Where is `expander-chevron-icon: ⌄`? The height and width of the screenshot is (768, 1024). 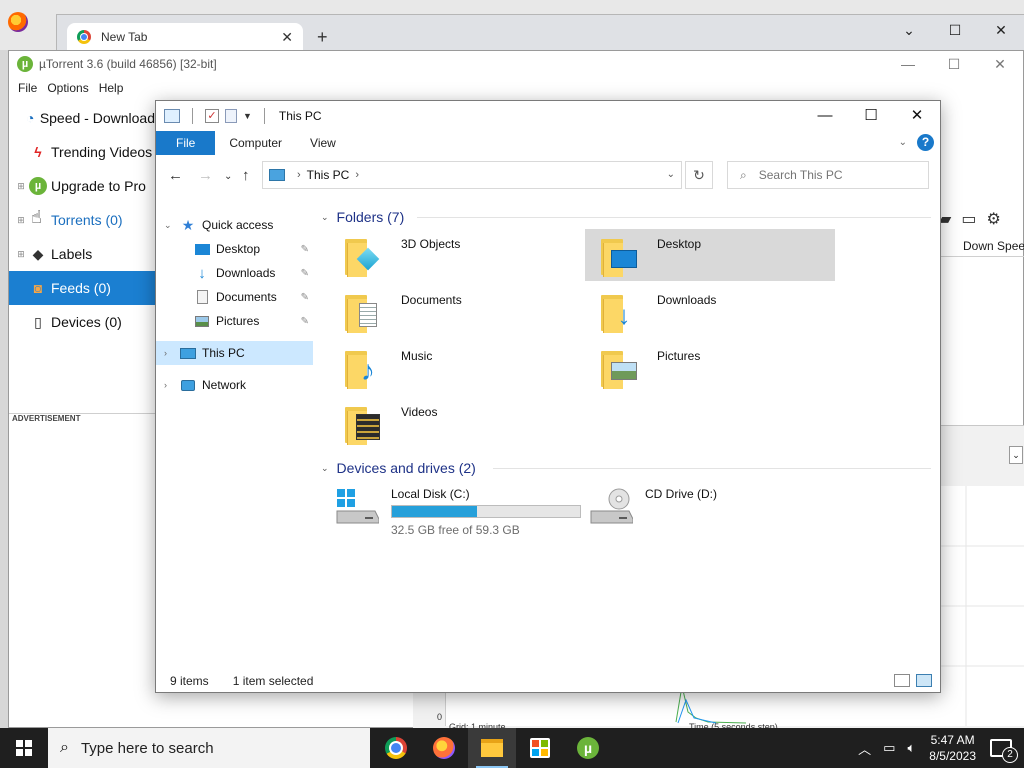 expander-chevron-icon: ⌄ is located at coordinates (169, 225).